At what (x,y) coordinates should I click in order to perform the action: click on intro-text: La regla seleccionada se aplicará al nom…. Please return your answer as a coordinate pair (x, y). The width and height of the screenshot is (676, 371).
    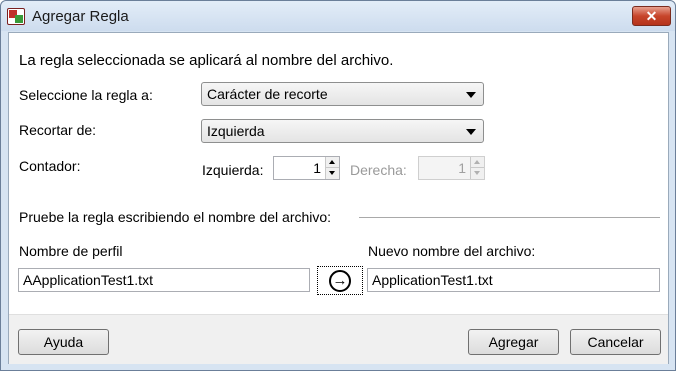
    Looking at the image, I should click on (206, 60).